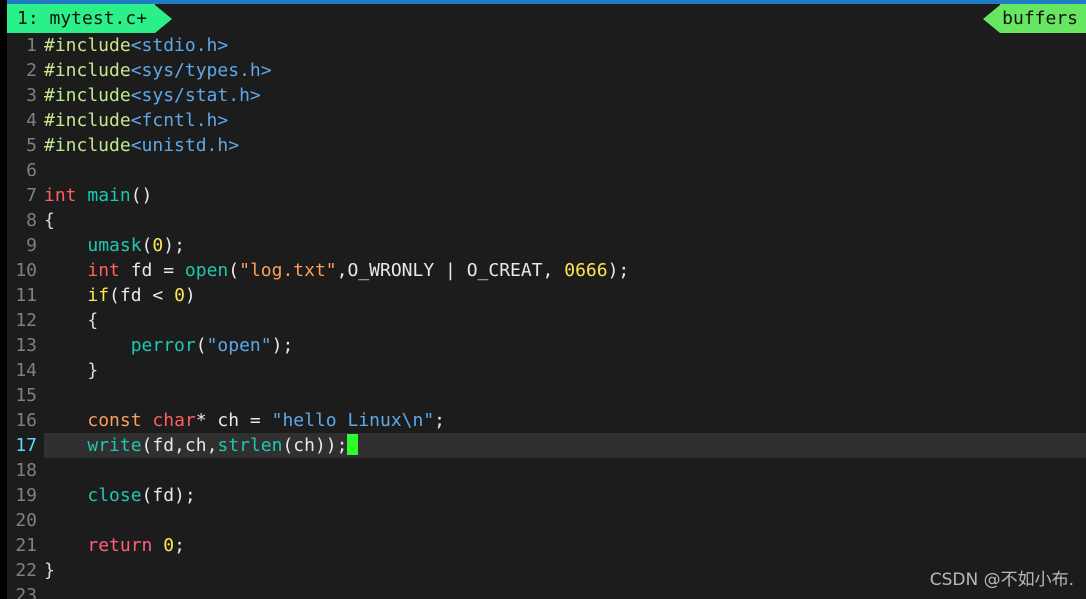 The width and height of the screenshot is (1086, 599). Describe the element at coordinates (543, 591) in the screenshot. I see `code-line: 23` at that location.